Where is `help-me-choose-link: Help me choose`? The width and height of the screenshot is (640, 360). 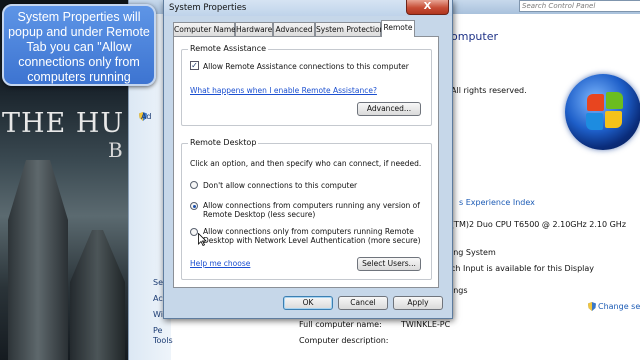
help-me-choose-link: Help me choose is located at coordinates (220, 263).